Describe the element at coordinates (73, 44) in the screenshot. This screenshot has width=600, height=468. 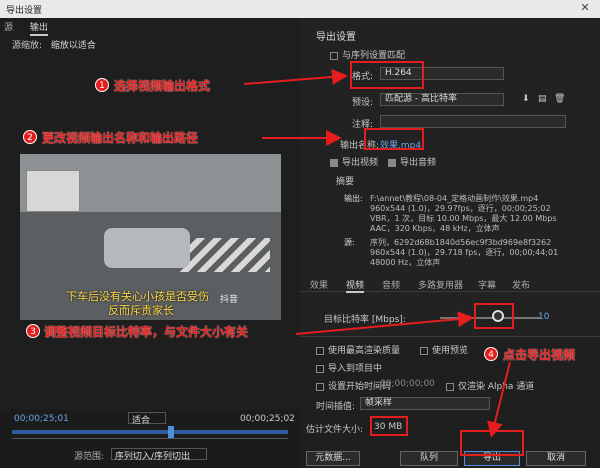
I see `source-scale-dropdown: 缩放以适合` at that location.